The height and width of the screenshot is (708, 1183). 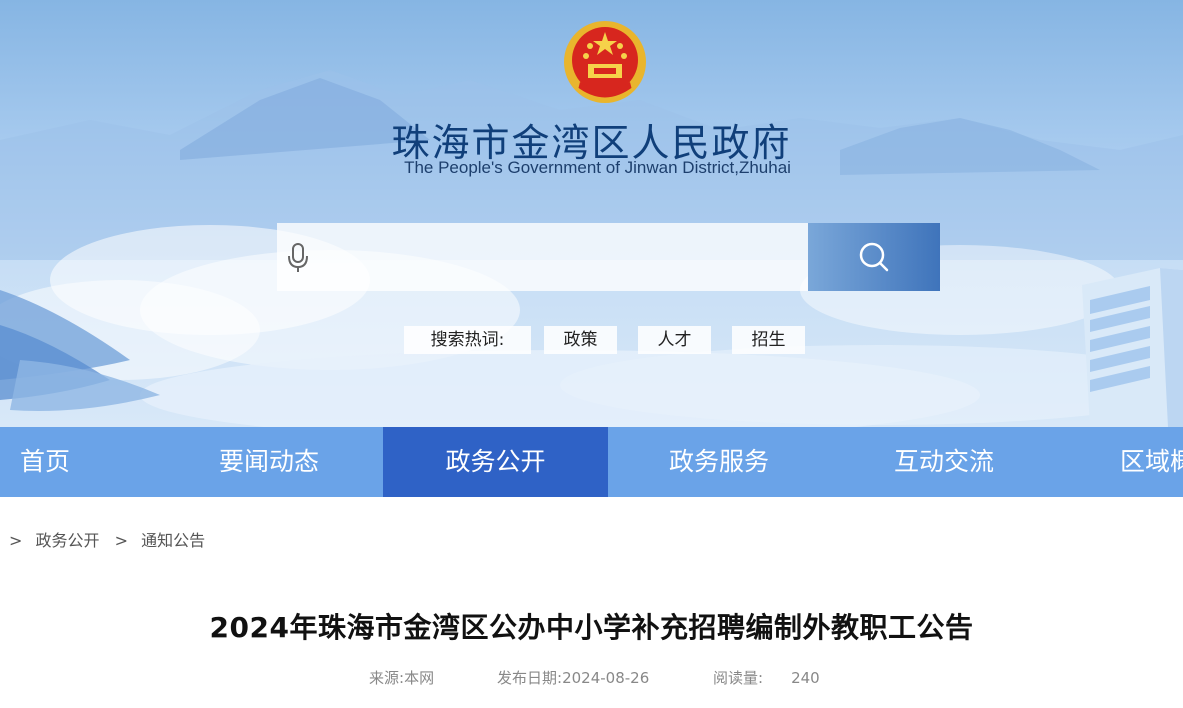 What do you see at coordinates (674, 340) in the screenshot?
I see `hot-word-talent: 人才` at bounding box center [674, 340].